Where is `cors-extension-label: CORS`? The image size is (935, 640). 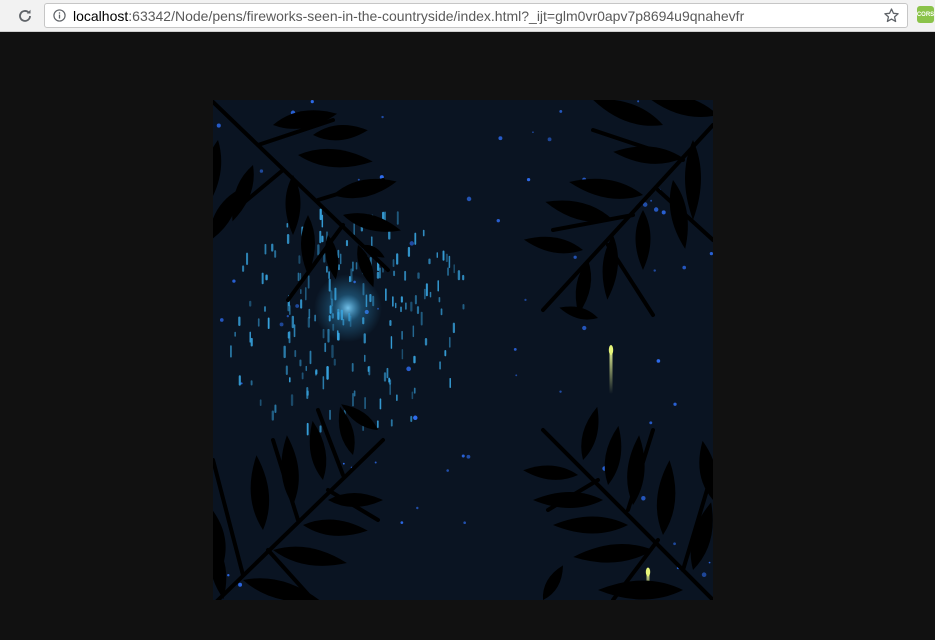 cors-extension-label: CORS is located at coordinates (925, 14).